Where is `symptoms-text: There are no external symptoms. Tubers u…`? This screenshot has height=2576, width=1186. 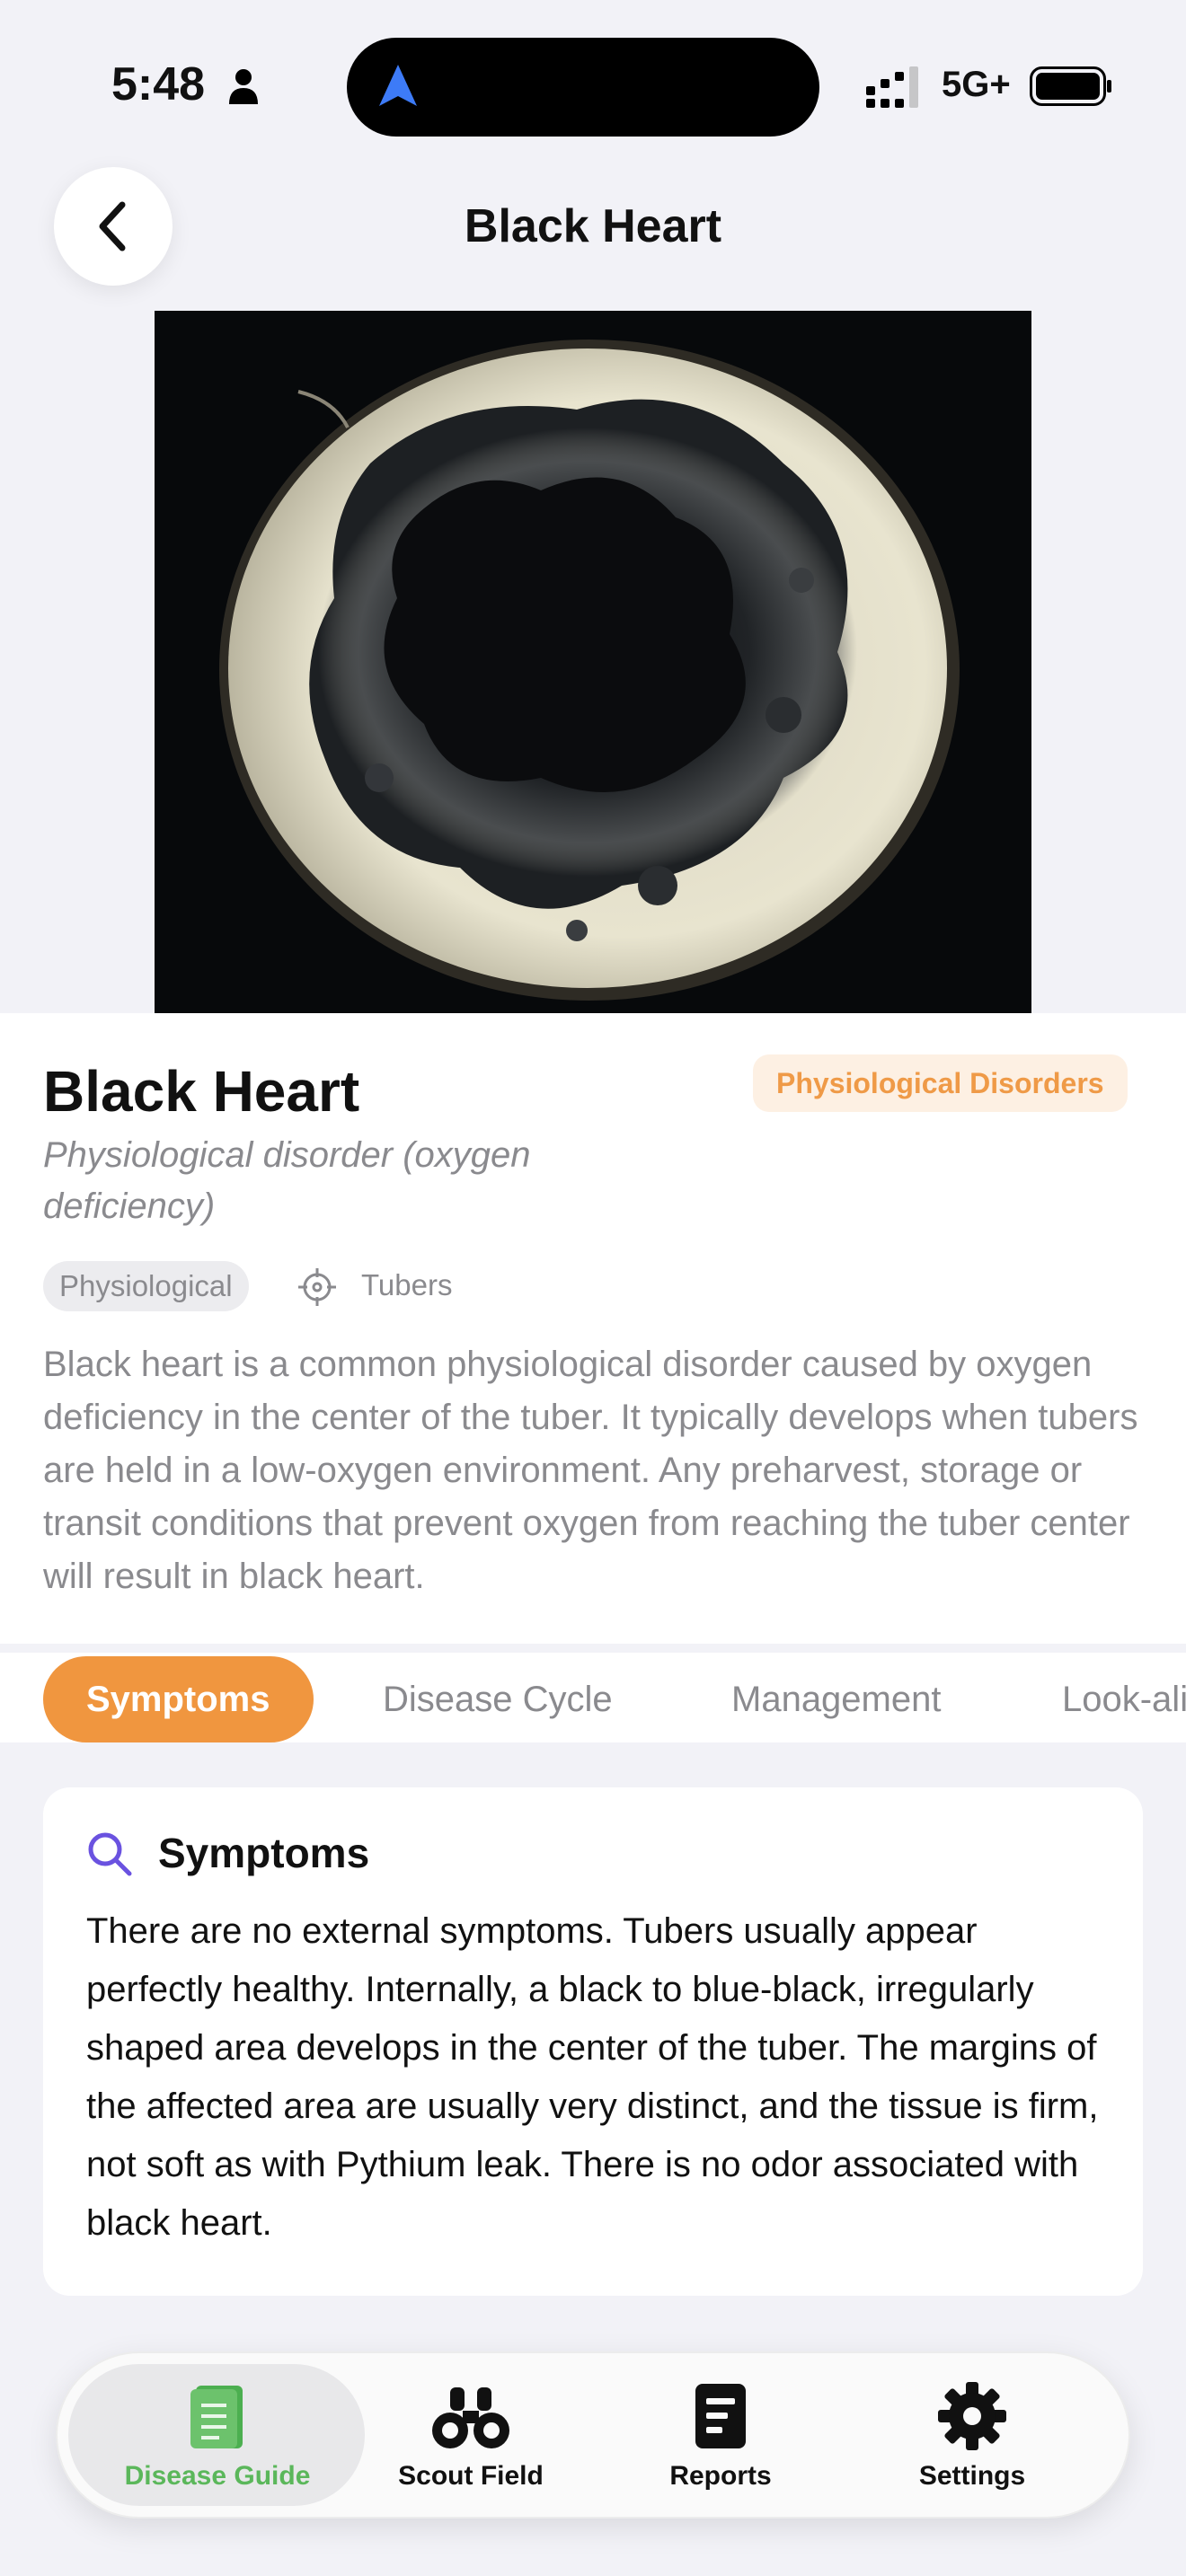
symptoms-text: There are no external symptoms. Tubers u… is located at coordinates (592, 2077).